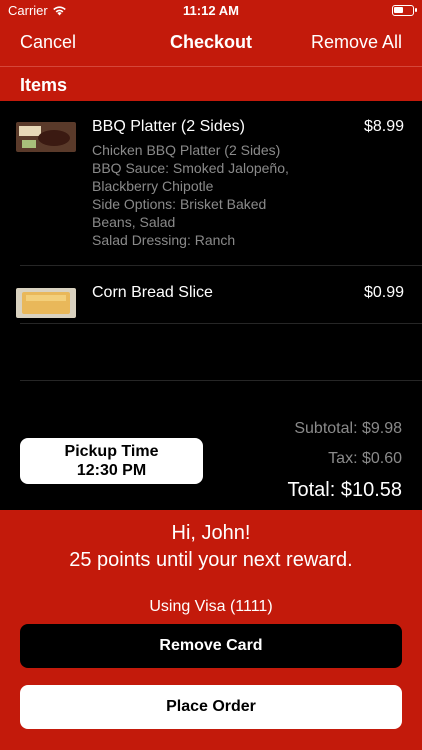 The width and height of the screenshot is (422, 750). I want to click on items-header-label: Items, so click(44, 85).